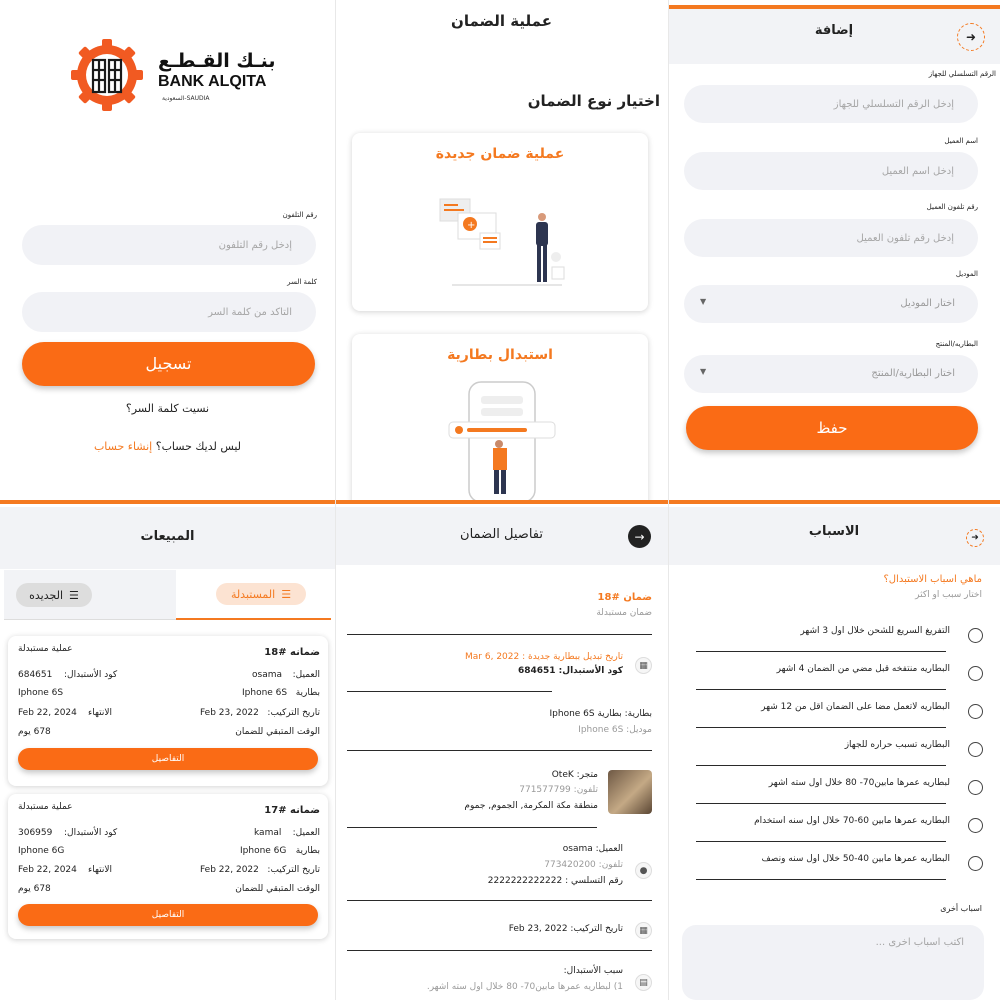 This screenshot has width=1000, height=1000. I want to click on reason-label: البطاريه تسبب حراره للجهاز, so click(897, 745).